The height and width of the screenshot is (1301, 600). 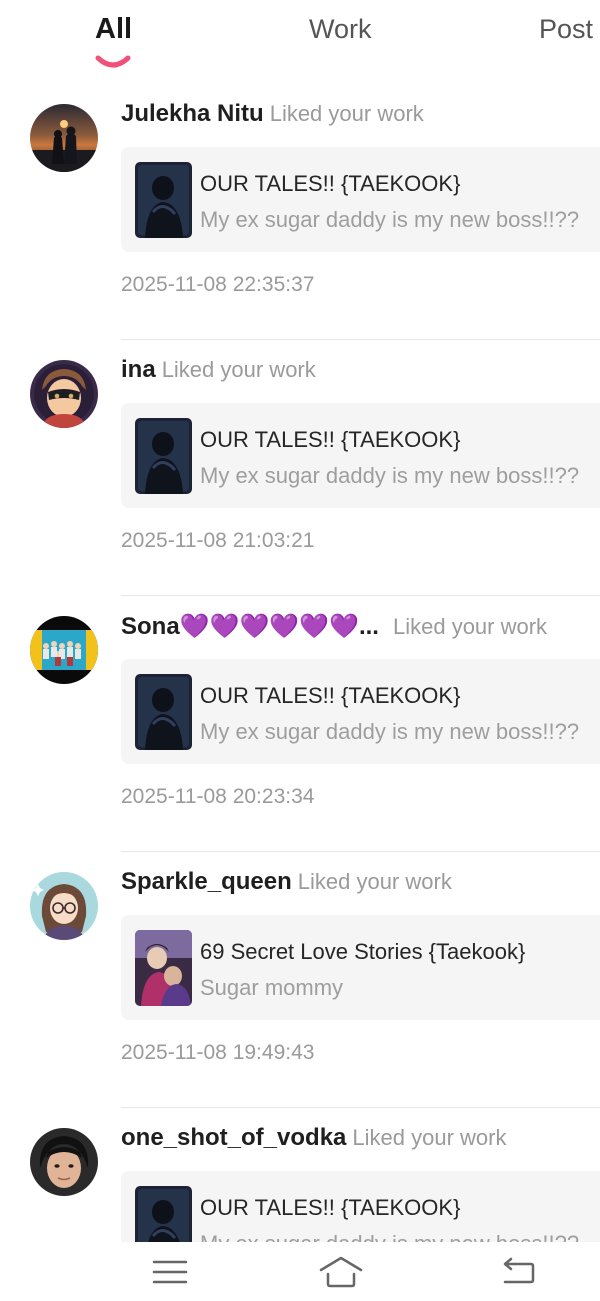 What do you see at coordinates (300, 1271) in the screenshot?
I see `system-navigation-bar` at bounding box center [300, 1271].